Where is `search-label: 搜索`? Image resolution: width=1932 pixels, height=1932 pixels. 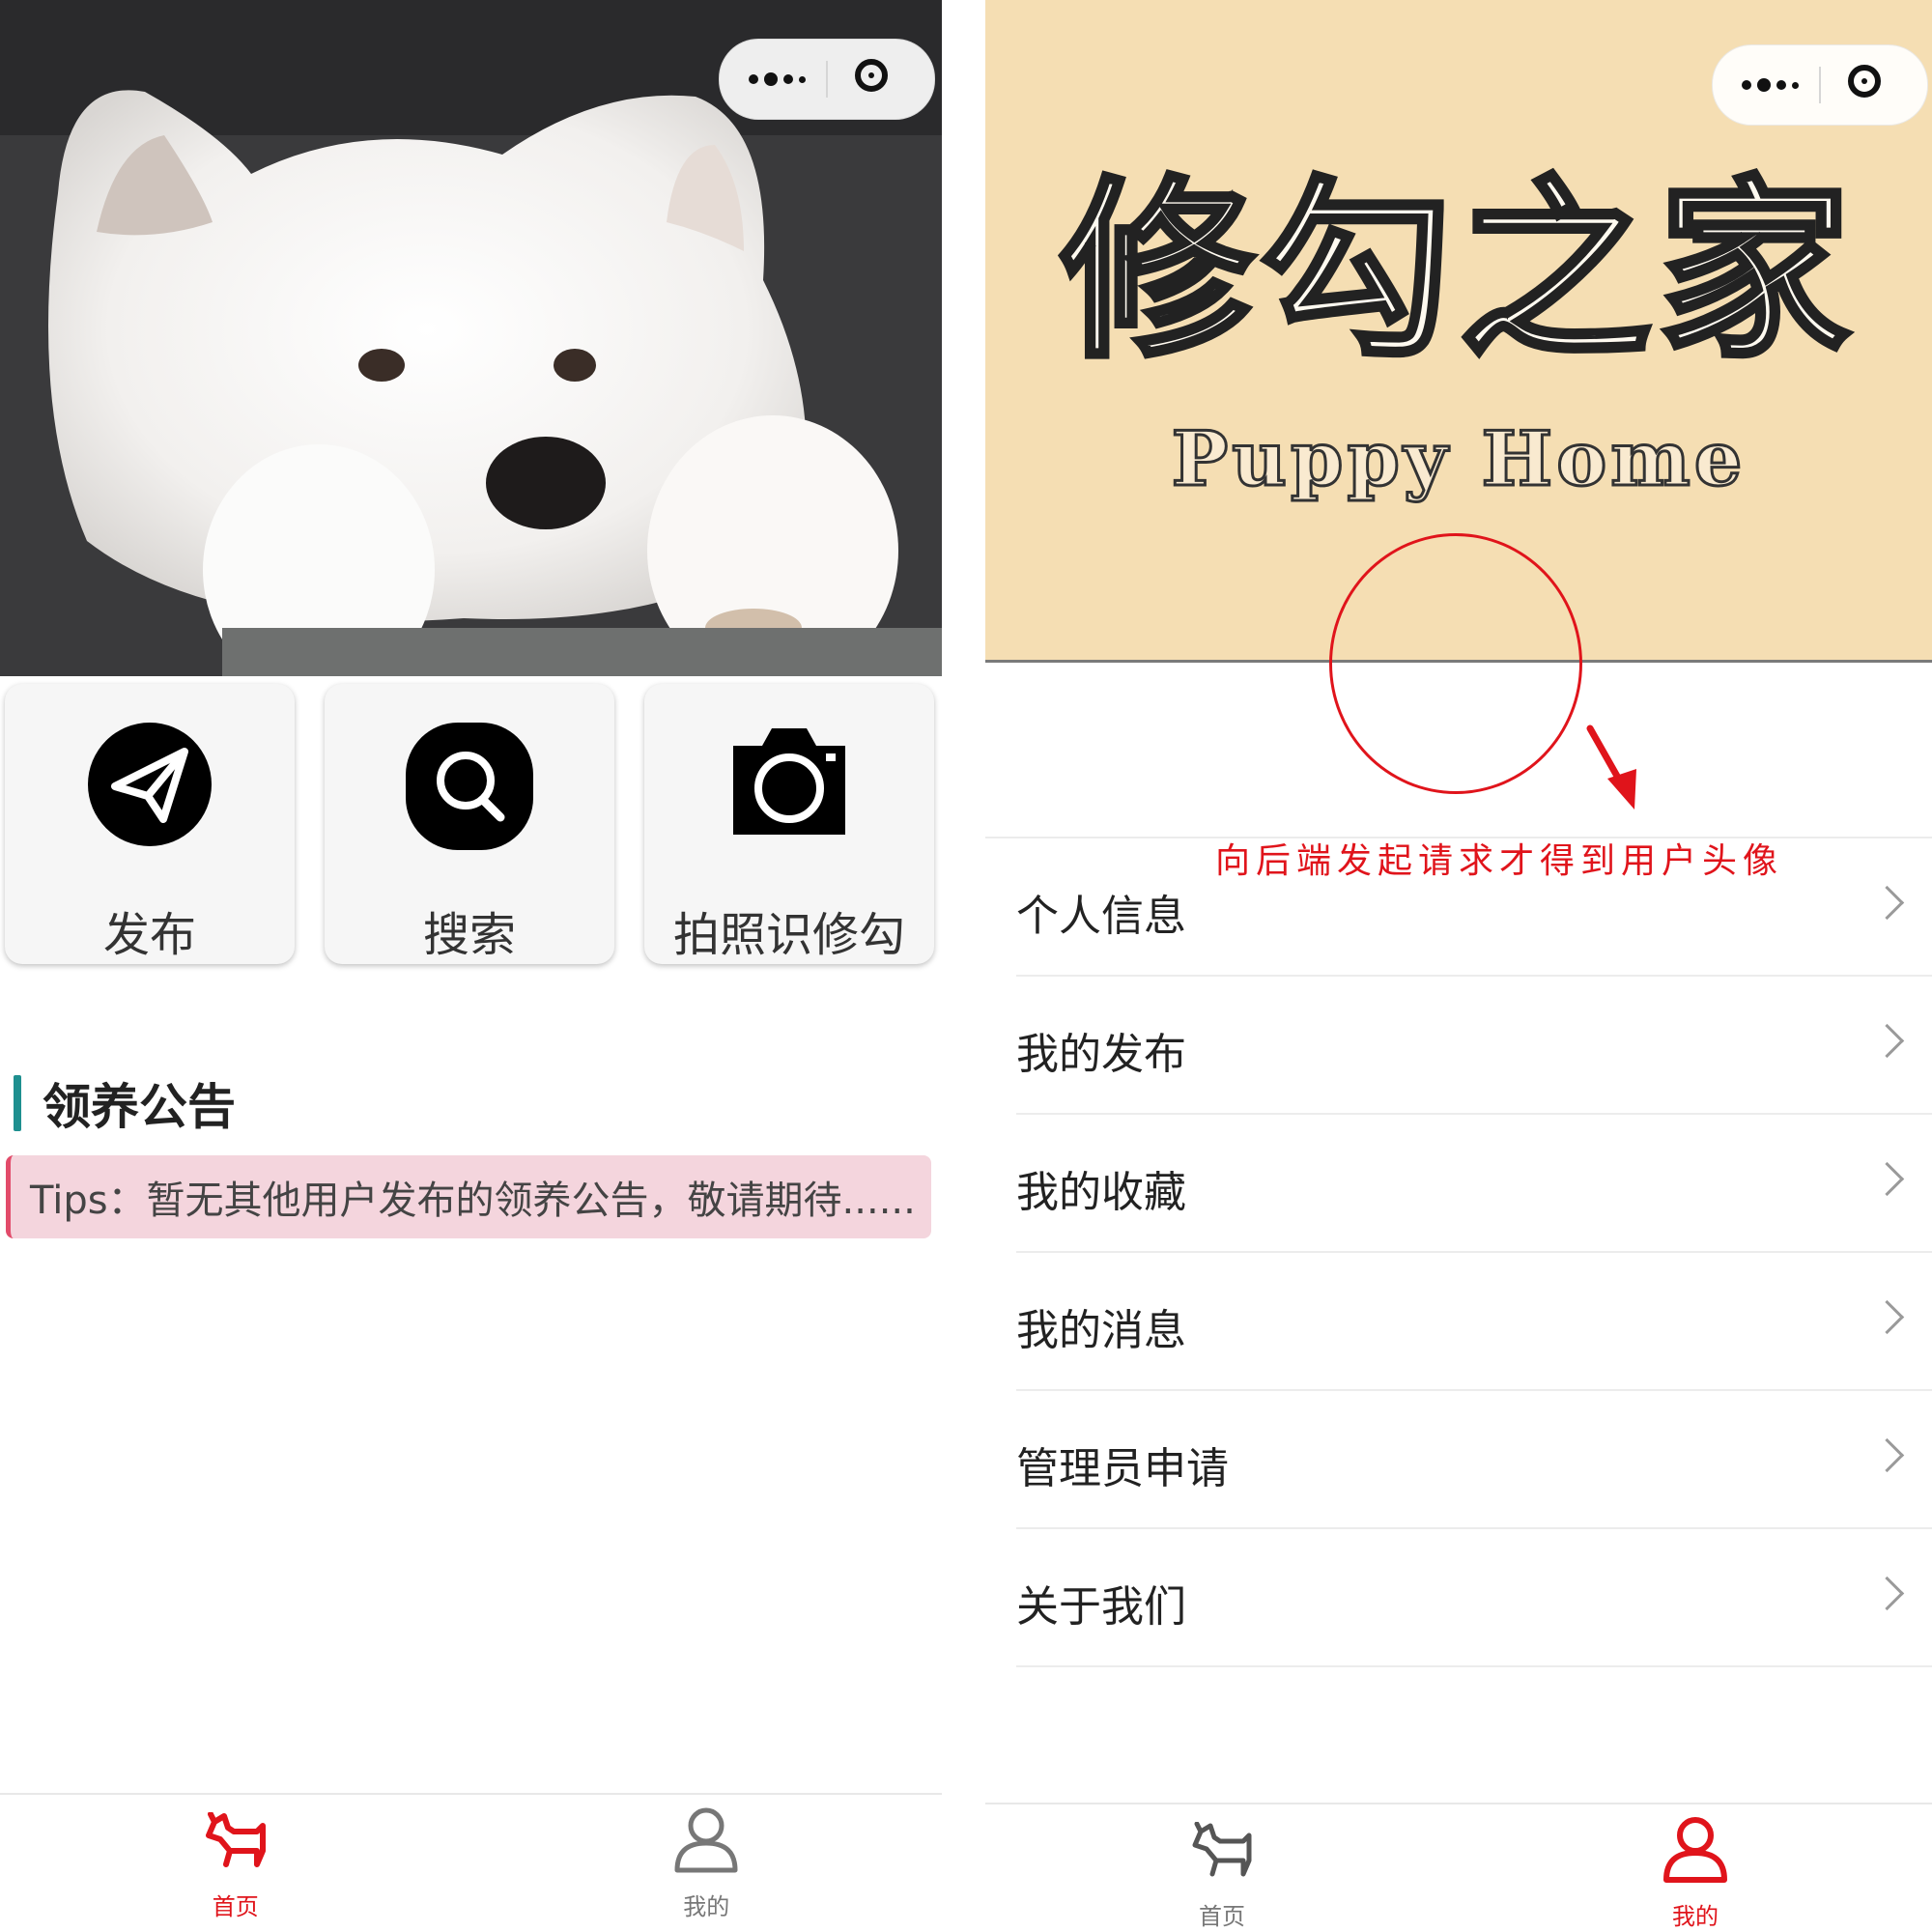
search-label: 搜索 is located at coordinates (469, 935).